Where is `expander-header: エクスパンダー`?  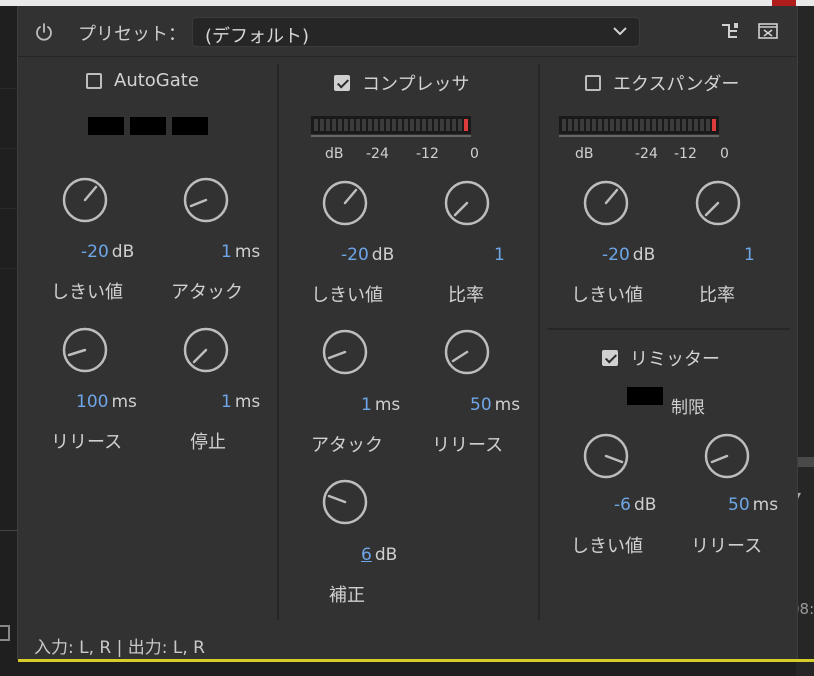 expander-header: エクスパンダー is located at coordinates (662, 83).